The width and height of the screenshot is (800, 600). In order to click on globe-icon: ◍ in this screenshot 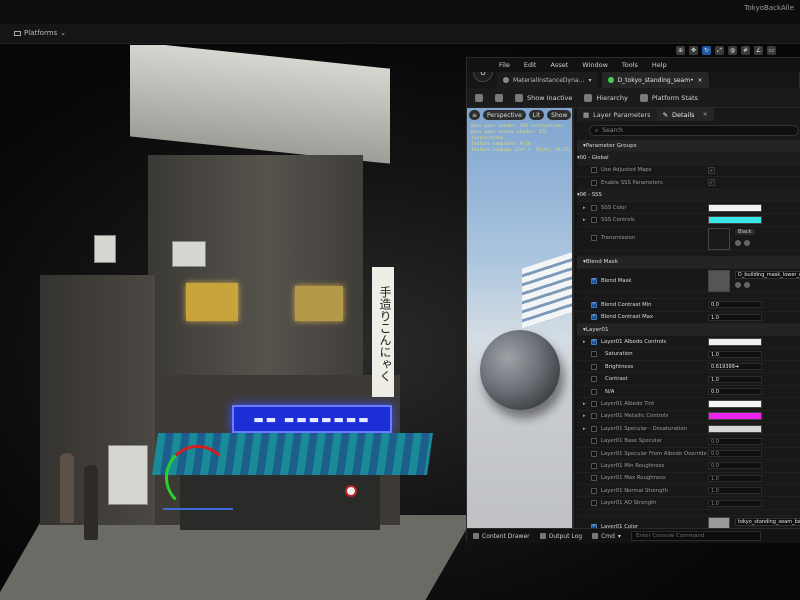, I will do `click(732, 50)`.